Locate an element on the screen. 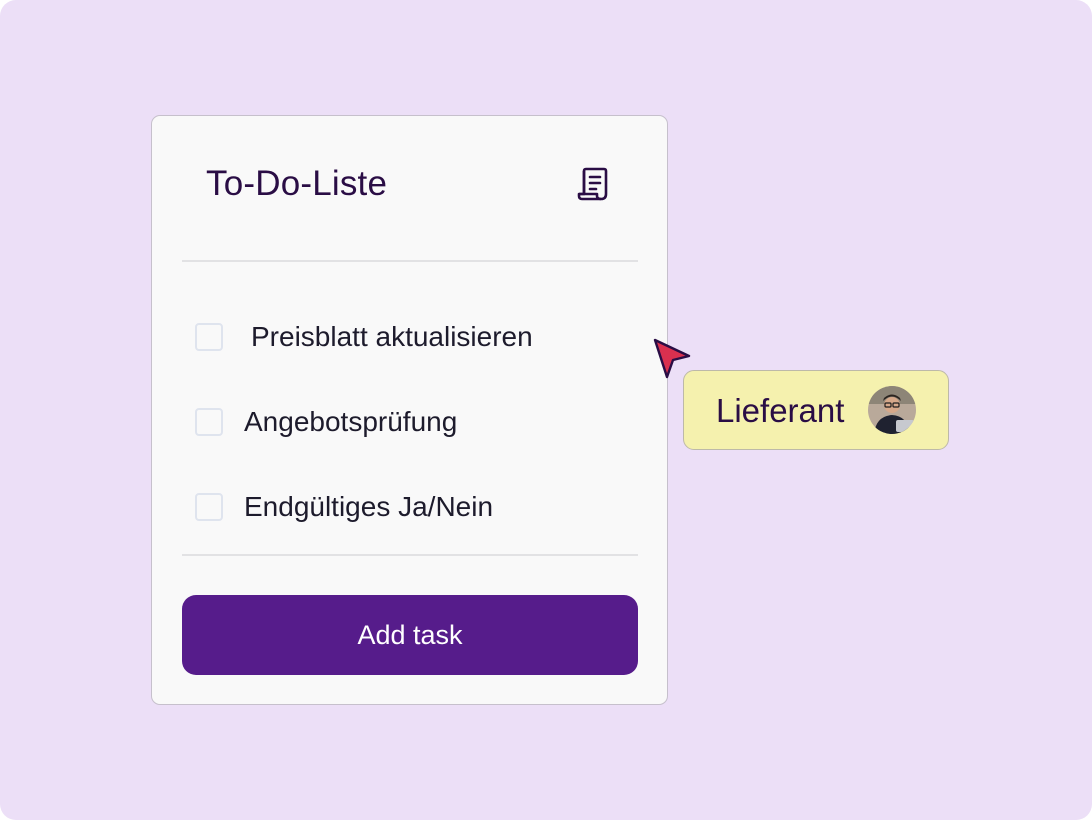  task-item: Angebotsprüfung is located at coordinates (326, 422).